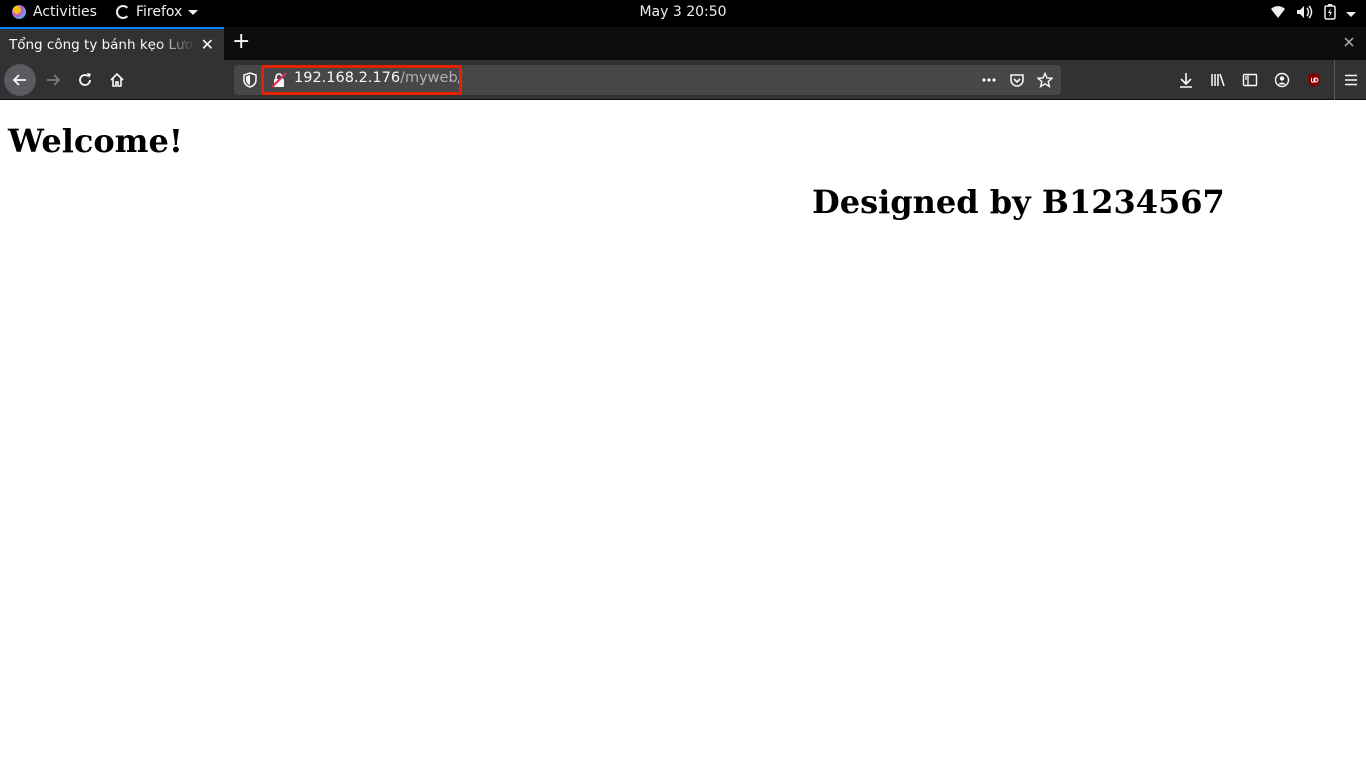 The image size is (1366, 768). I want to click on account-icon, so click(1282, 80).